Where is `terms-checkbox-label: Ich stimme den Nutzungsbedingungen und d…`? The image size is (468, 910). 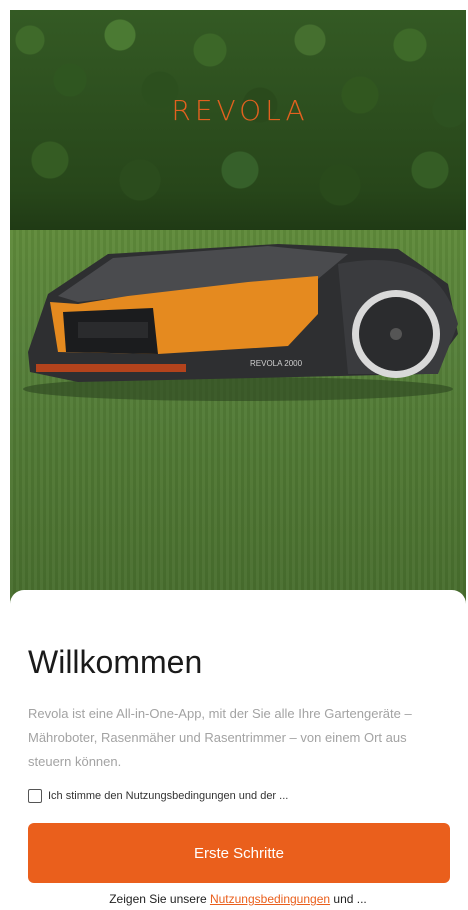
terms-checkbox-label: Ich stimme den Nutzungsbedingungen und d… is located at coordinates (168, 796).